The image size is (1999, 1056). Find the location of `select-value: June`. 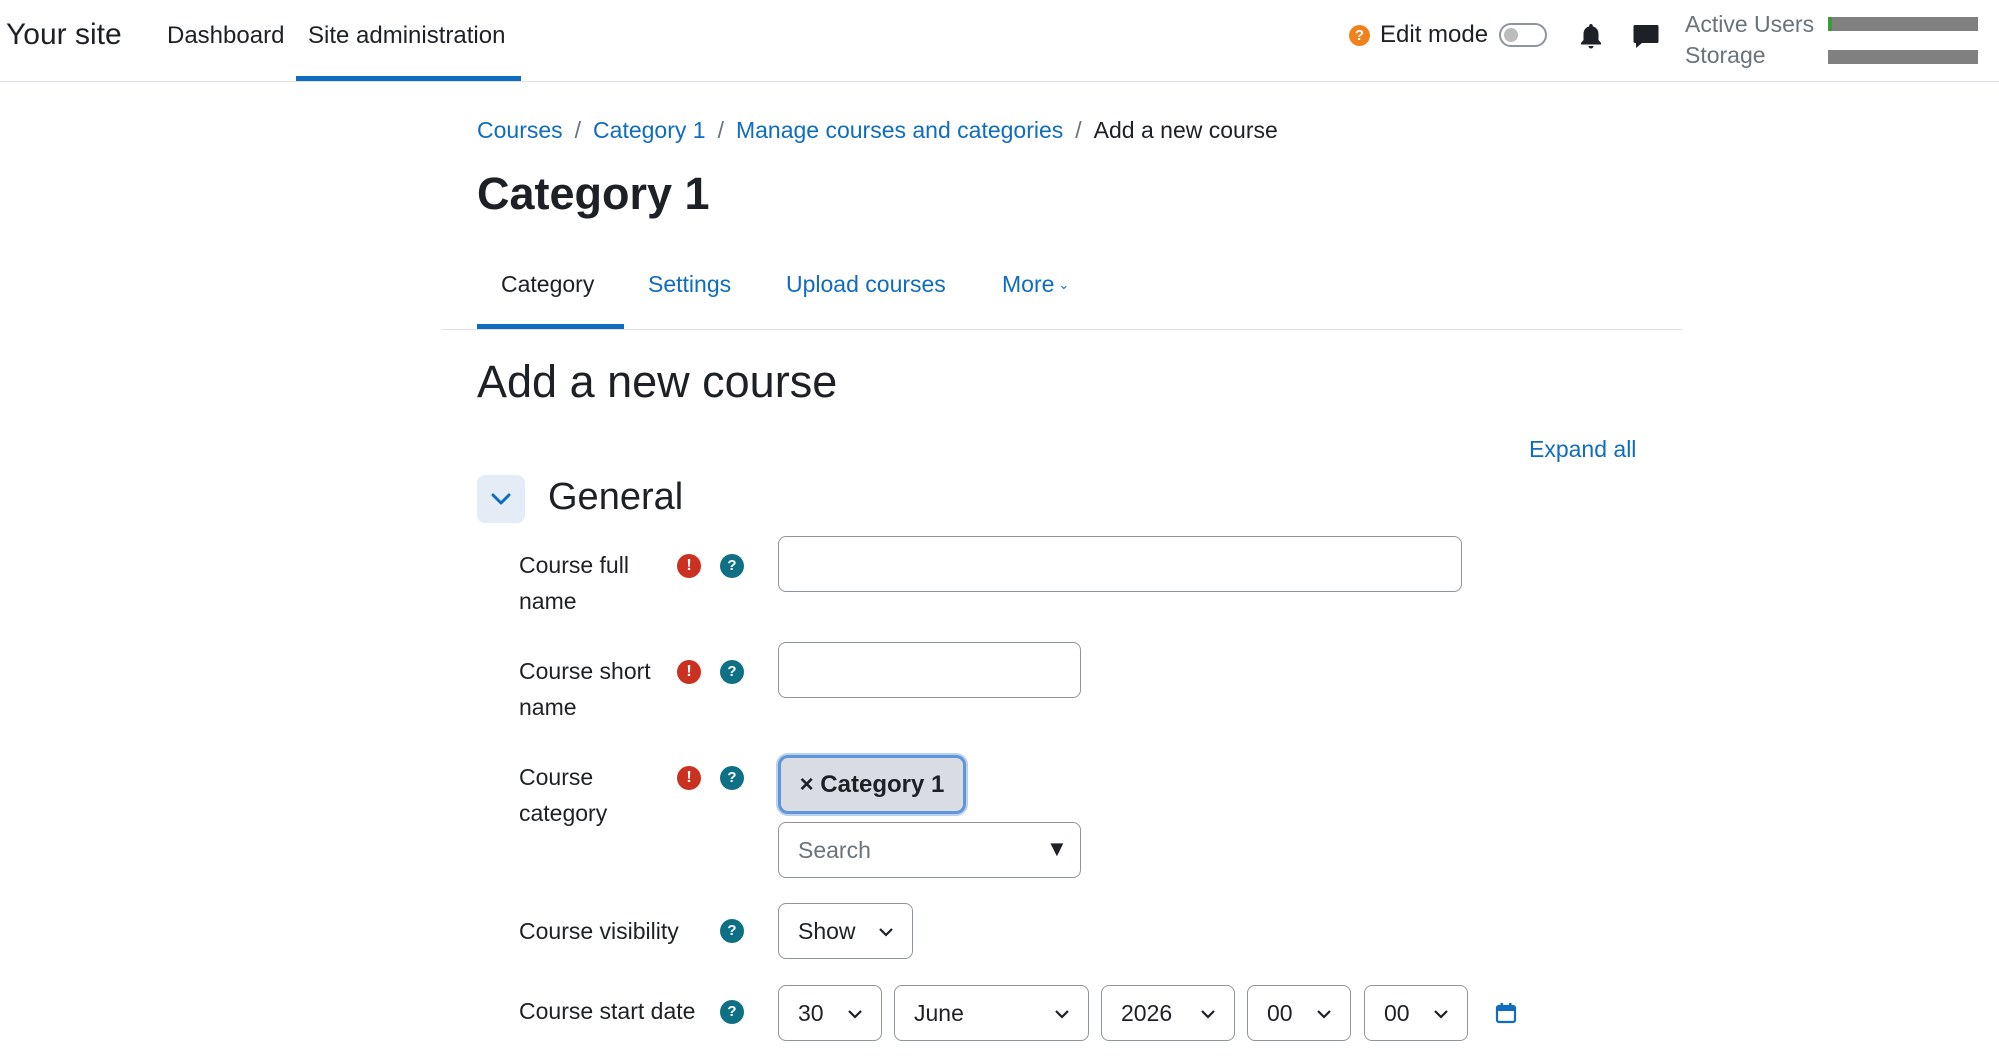

select-value: June is located at coordinates (939, 1013).